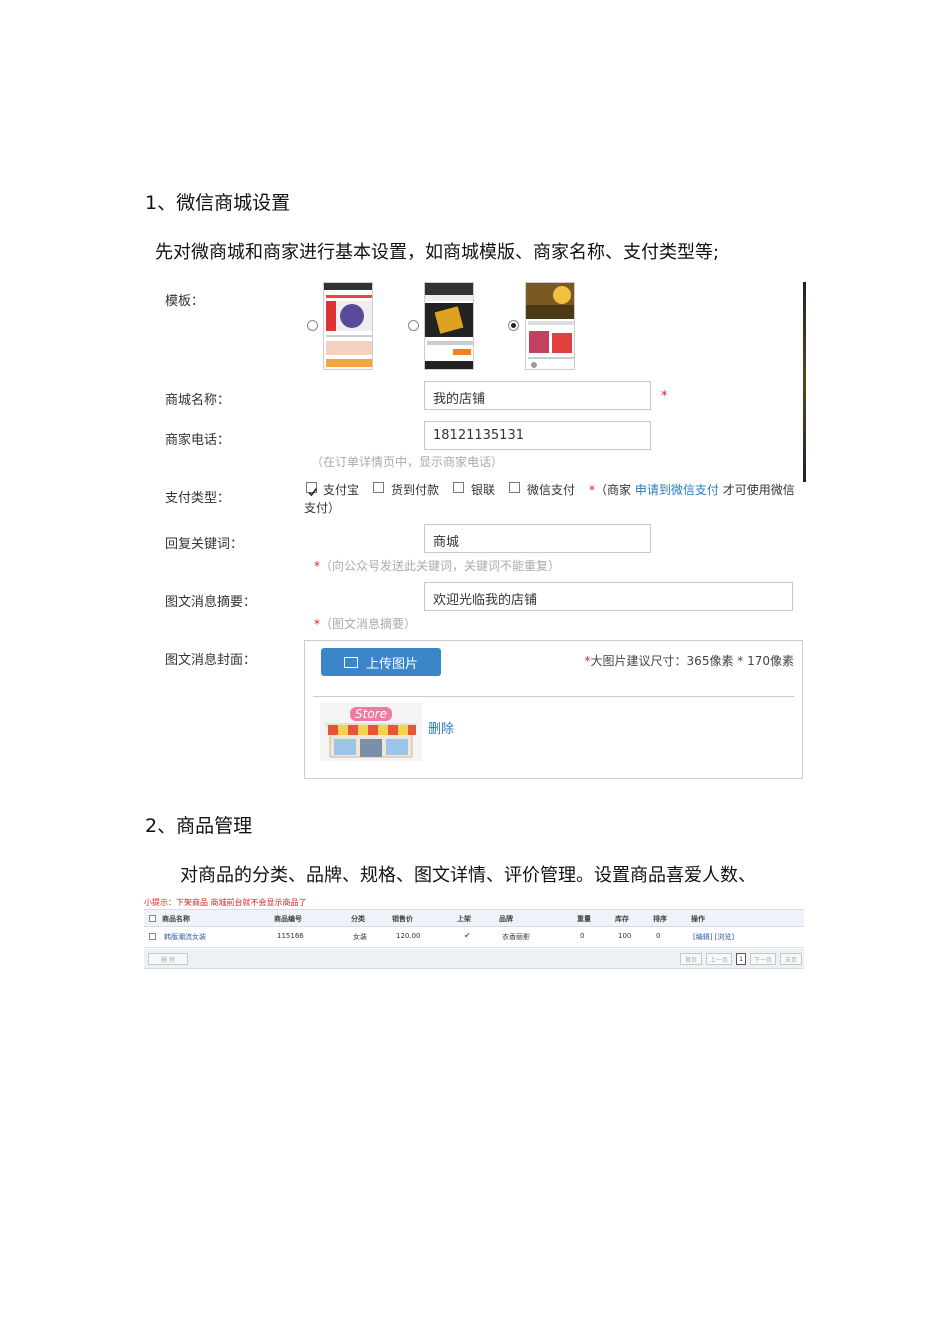 The width and height of the screenshot is (950, 1344). Describe the element at coordinates (474, 959) in the screenshot. I see `table-footer: 删 除 首页 上一页 1 下一页 末页` at that location.